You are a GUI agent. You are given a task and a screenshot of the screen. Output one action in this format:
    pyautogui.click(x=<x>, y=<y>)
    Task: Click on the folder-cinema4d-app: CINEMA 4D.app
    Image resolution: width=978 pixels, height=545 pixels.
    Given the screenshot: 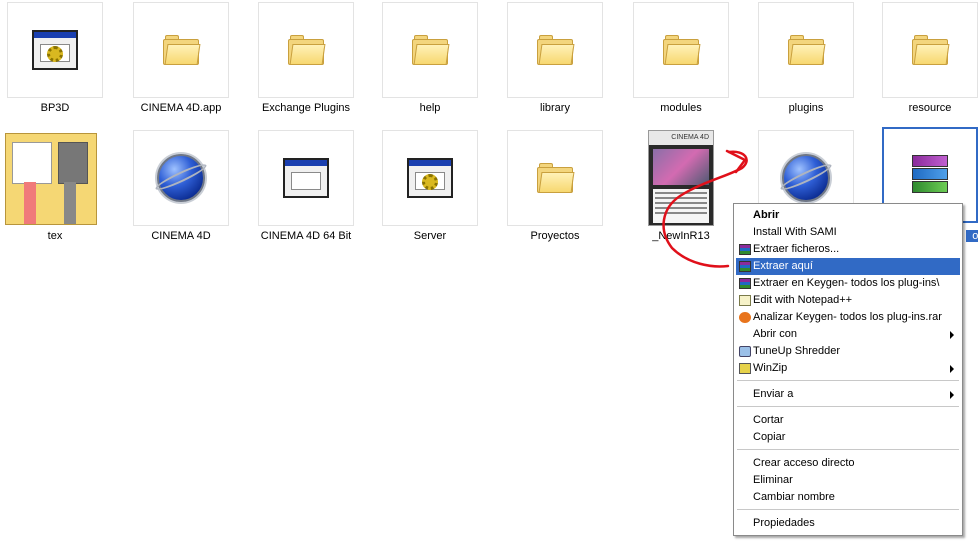 What is the action you would take?
    pyautogui.click(x=181, y=64)
    